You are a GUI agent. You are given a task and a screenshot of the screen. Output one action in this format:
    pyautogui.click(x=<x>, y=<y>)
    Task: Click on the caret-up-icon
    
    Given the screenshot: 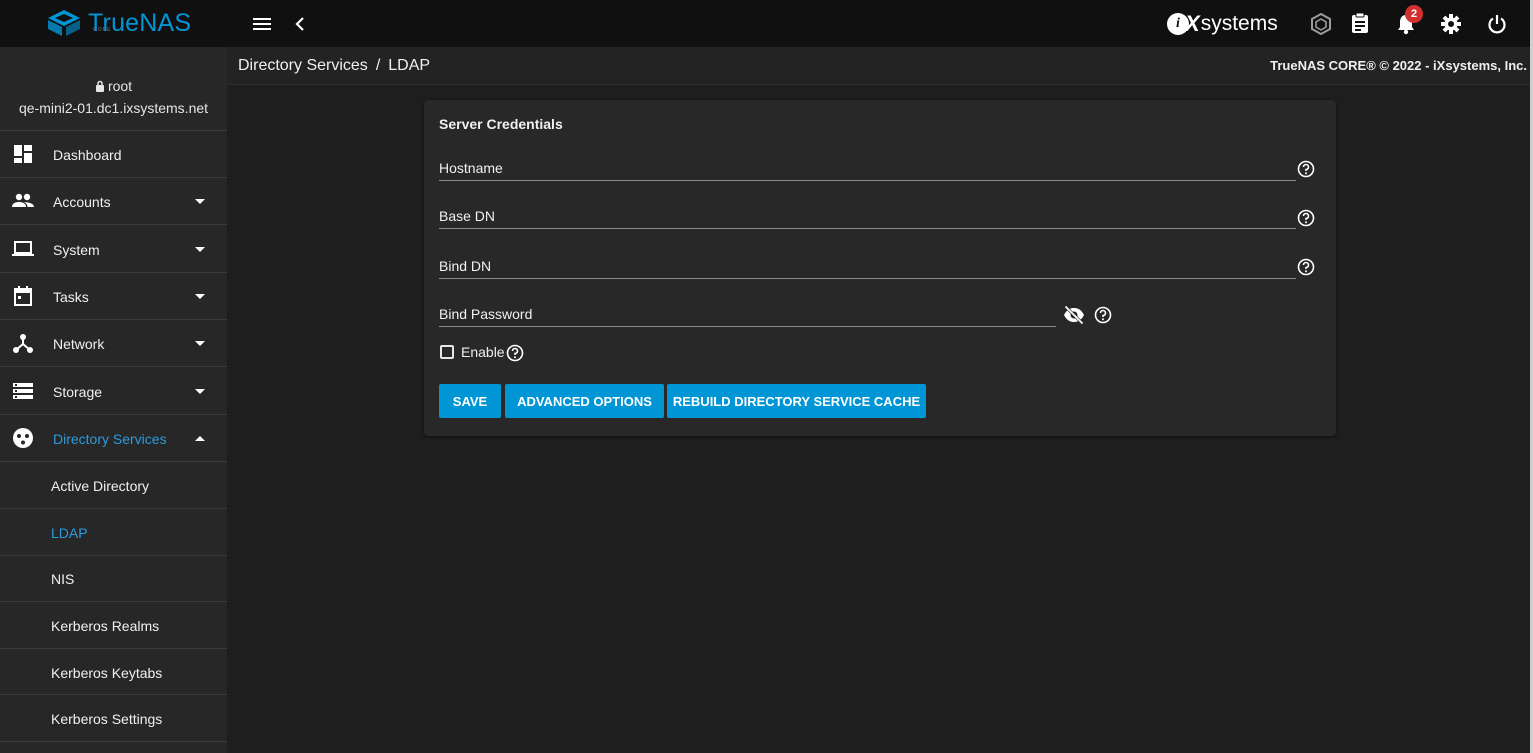 What is the action you would take?
    pyautogui.click(x=200, y=439)
    